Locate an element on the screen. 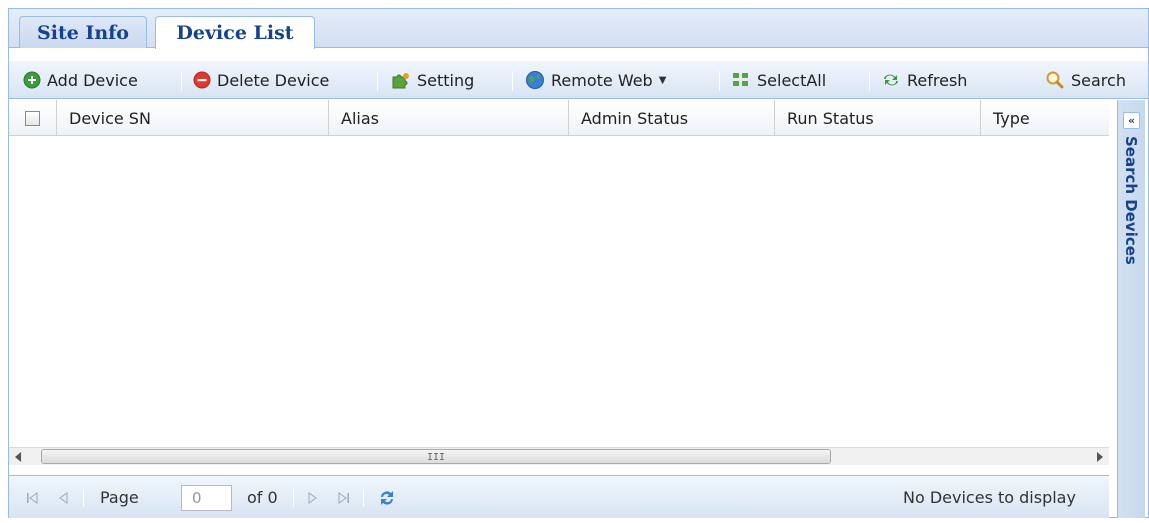 This screenshot has height=523, width=1149. column-type: Type is located at coordinates (1045, 118).